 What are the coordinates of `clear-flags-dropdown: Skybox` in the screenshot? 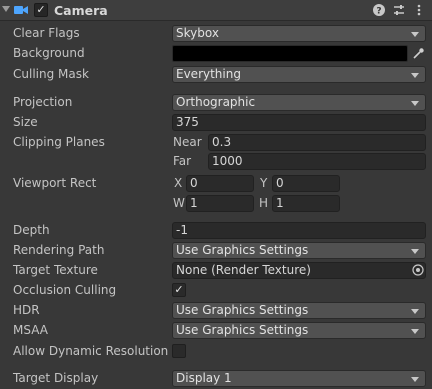 It's located at (299, 33).